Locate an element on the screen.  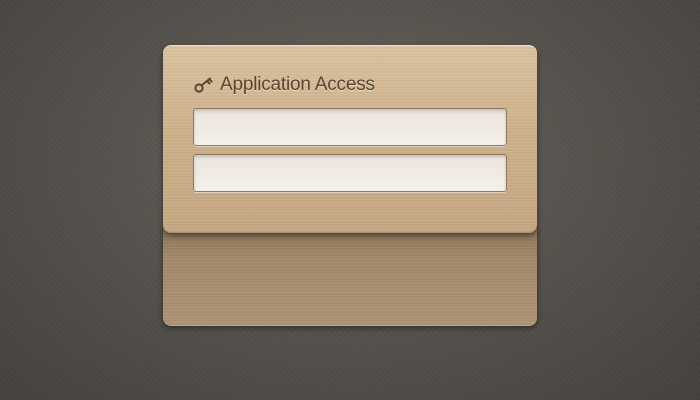
panel-header: Application Access is located at coordinates (284, 85).